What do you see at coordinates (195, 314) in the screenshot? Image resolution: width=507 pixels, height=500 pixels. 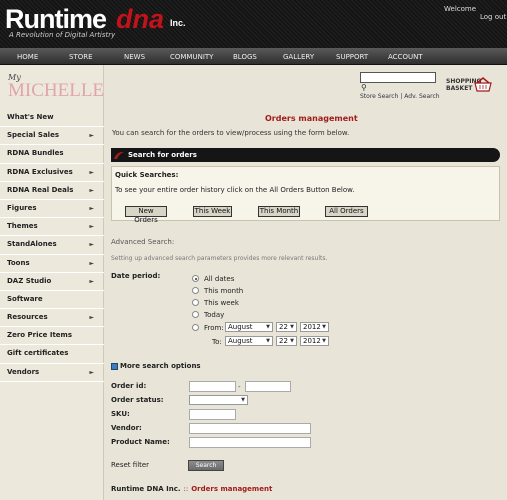 I see `radio-today` at bounding box center [195, 314].